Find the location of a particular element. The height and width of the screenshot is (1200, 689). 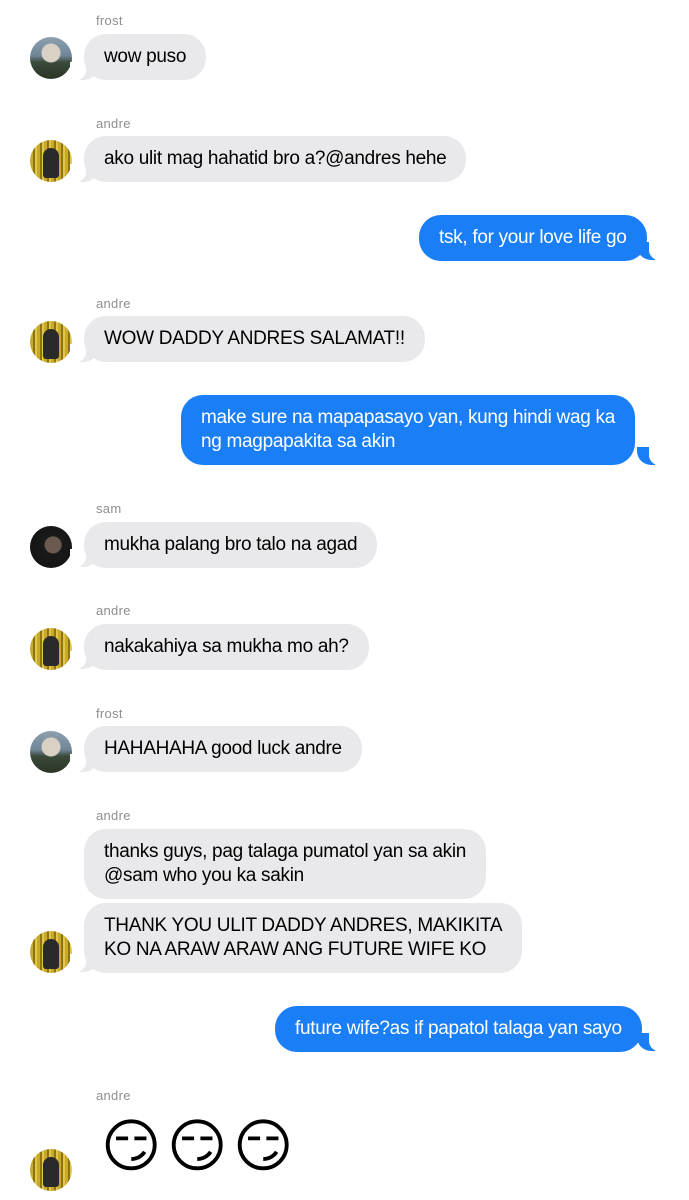

message-bubble: mukha palang bro talo na agad is located at coordinates (231, 545).